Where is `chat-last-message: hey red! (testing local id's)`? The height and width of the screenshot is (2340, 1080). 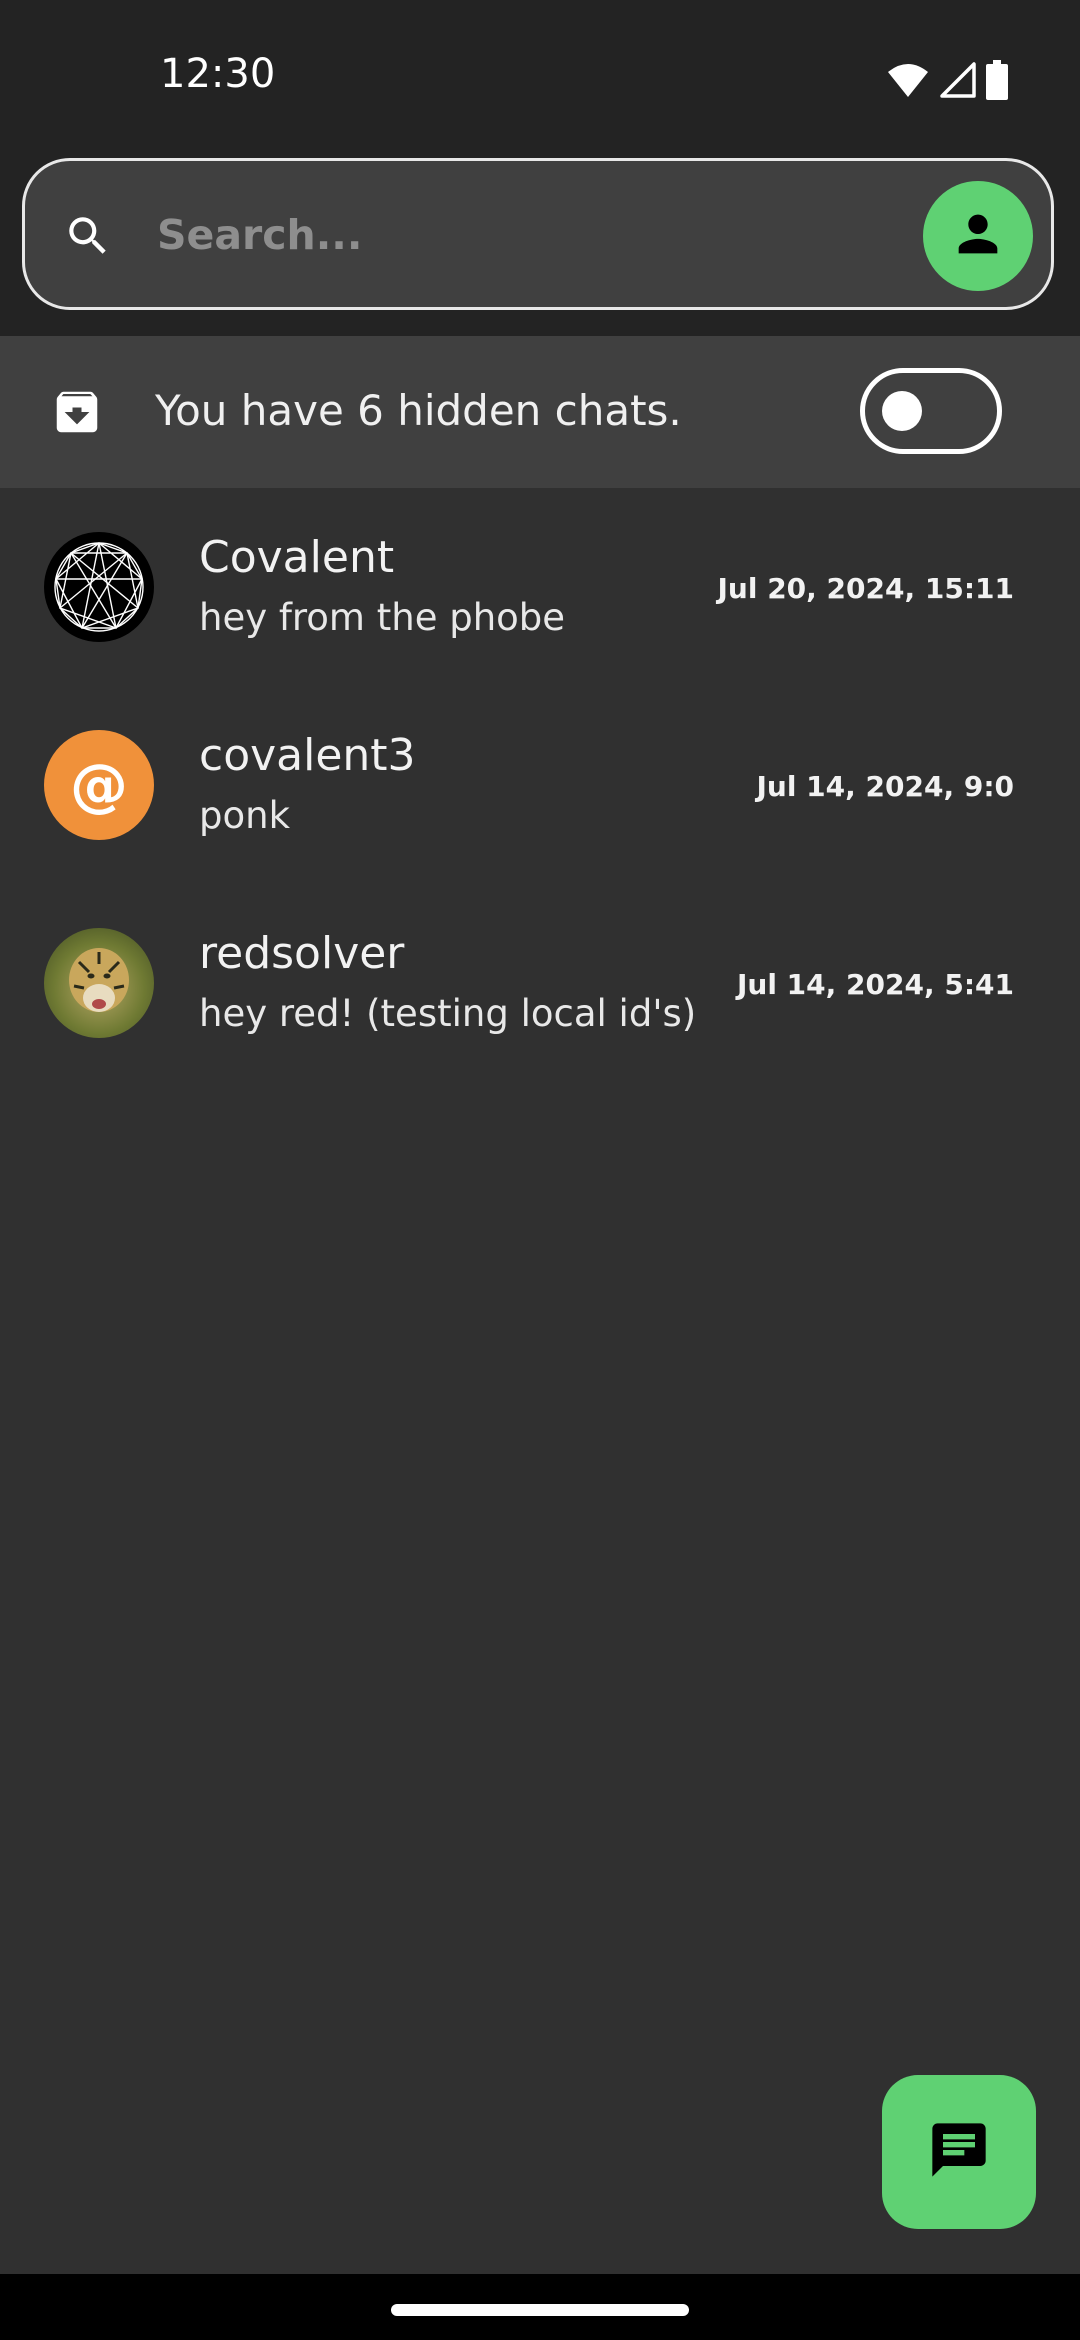
chat-last-message: hey red! (testing local id's) is located at coordinates (448, 1013).